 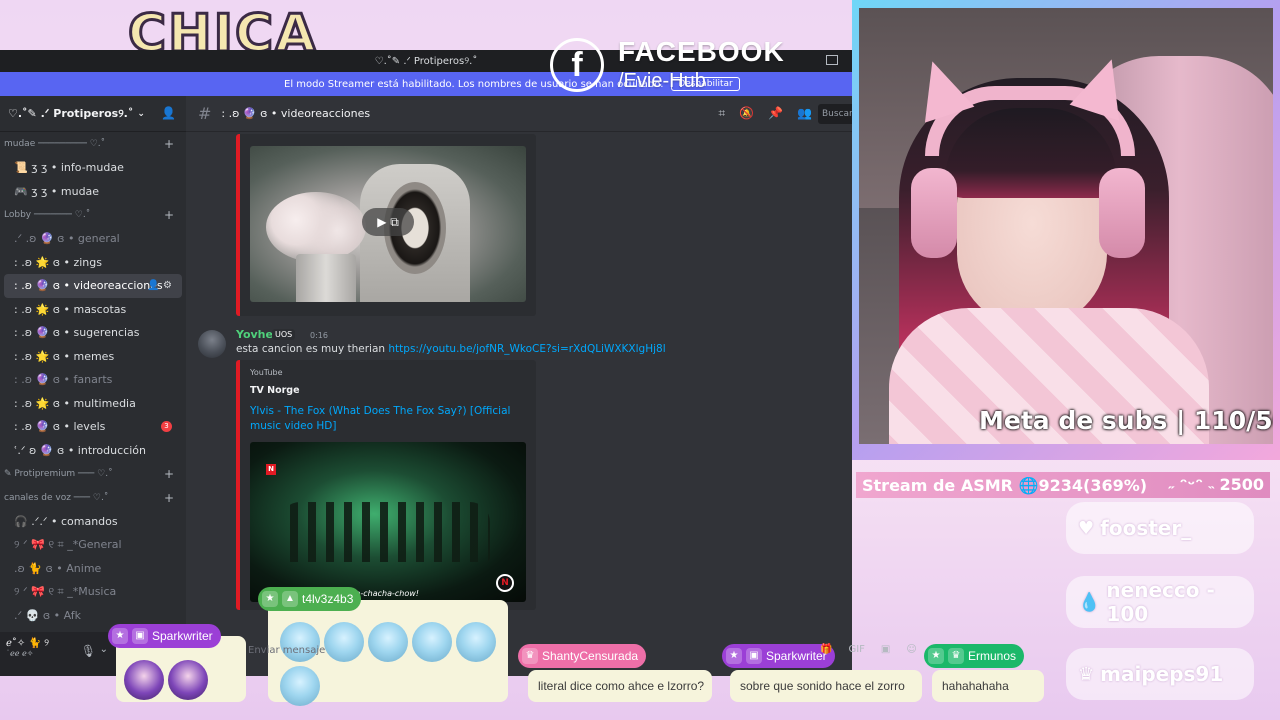 What do you see at coordinates (66, 522) in the screenshot?
I see `channel-label: 🎧 .ᐟ.ᐟ • comandos` at bounding box center [66, 522].